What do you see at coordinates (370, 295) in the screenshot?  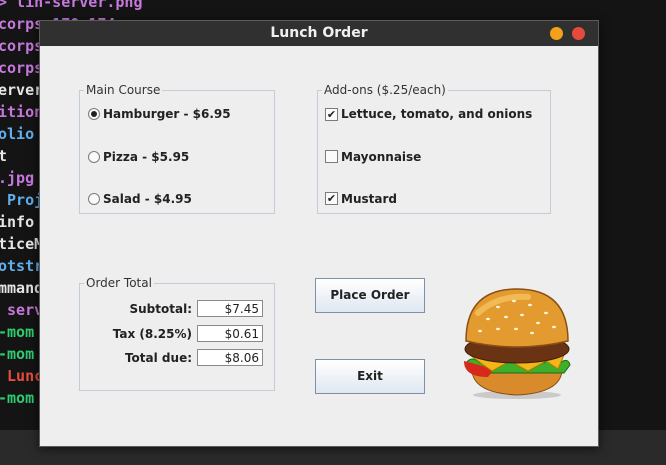 I see `place-order-button: Place Order` at bounding box center [370, 295].